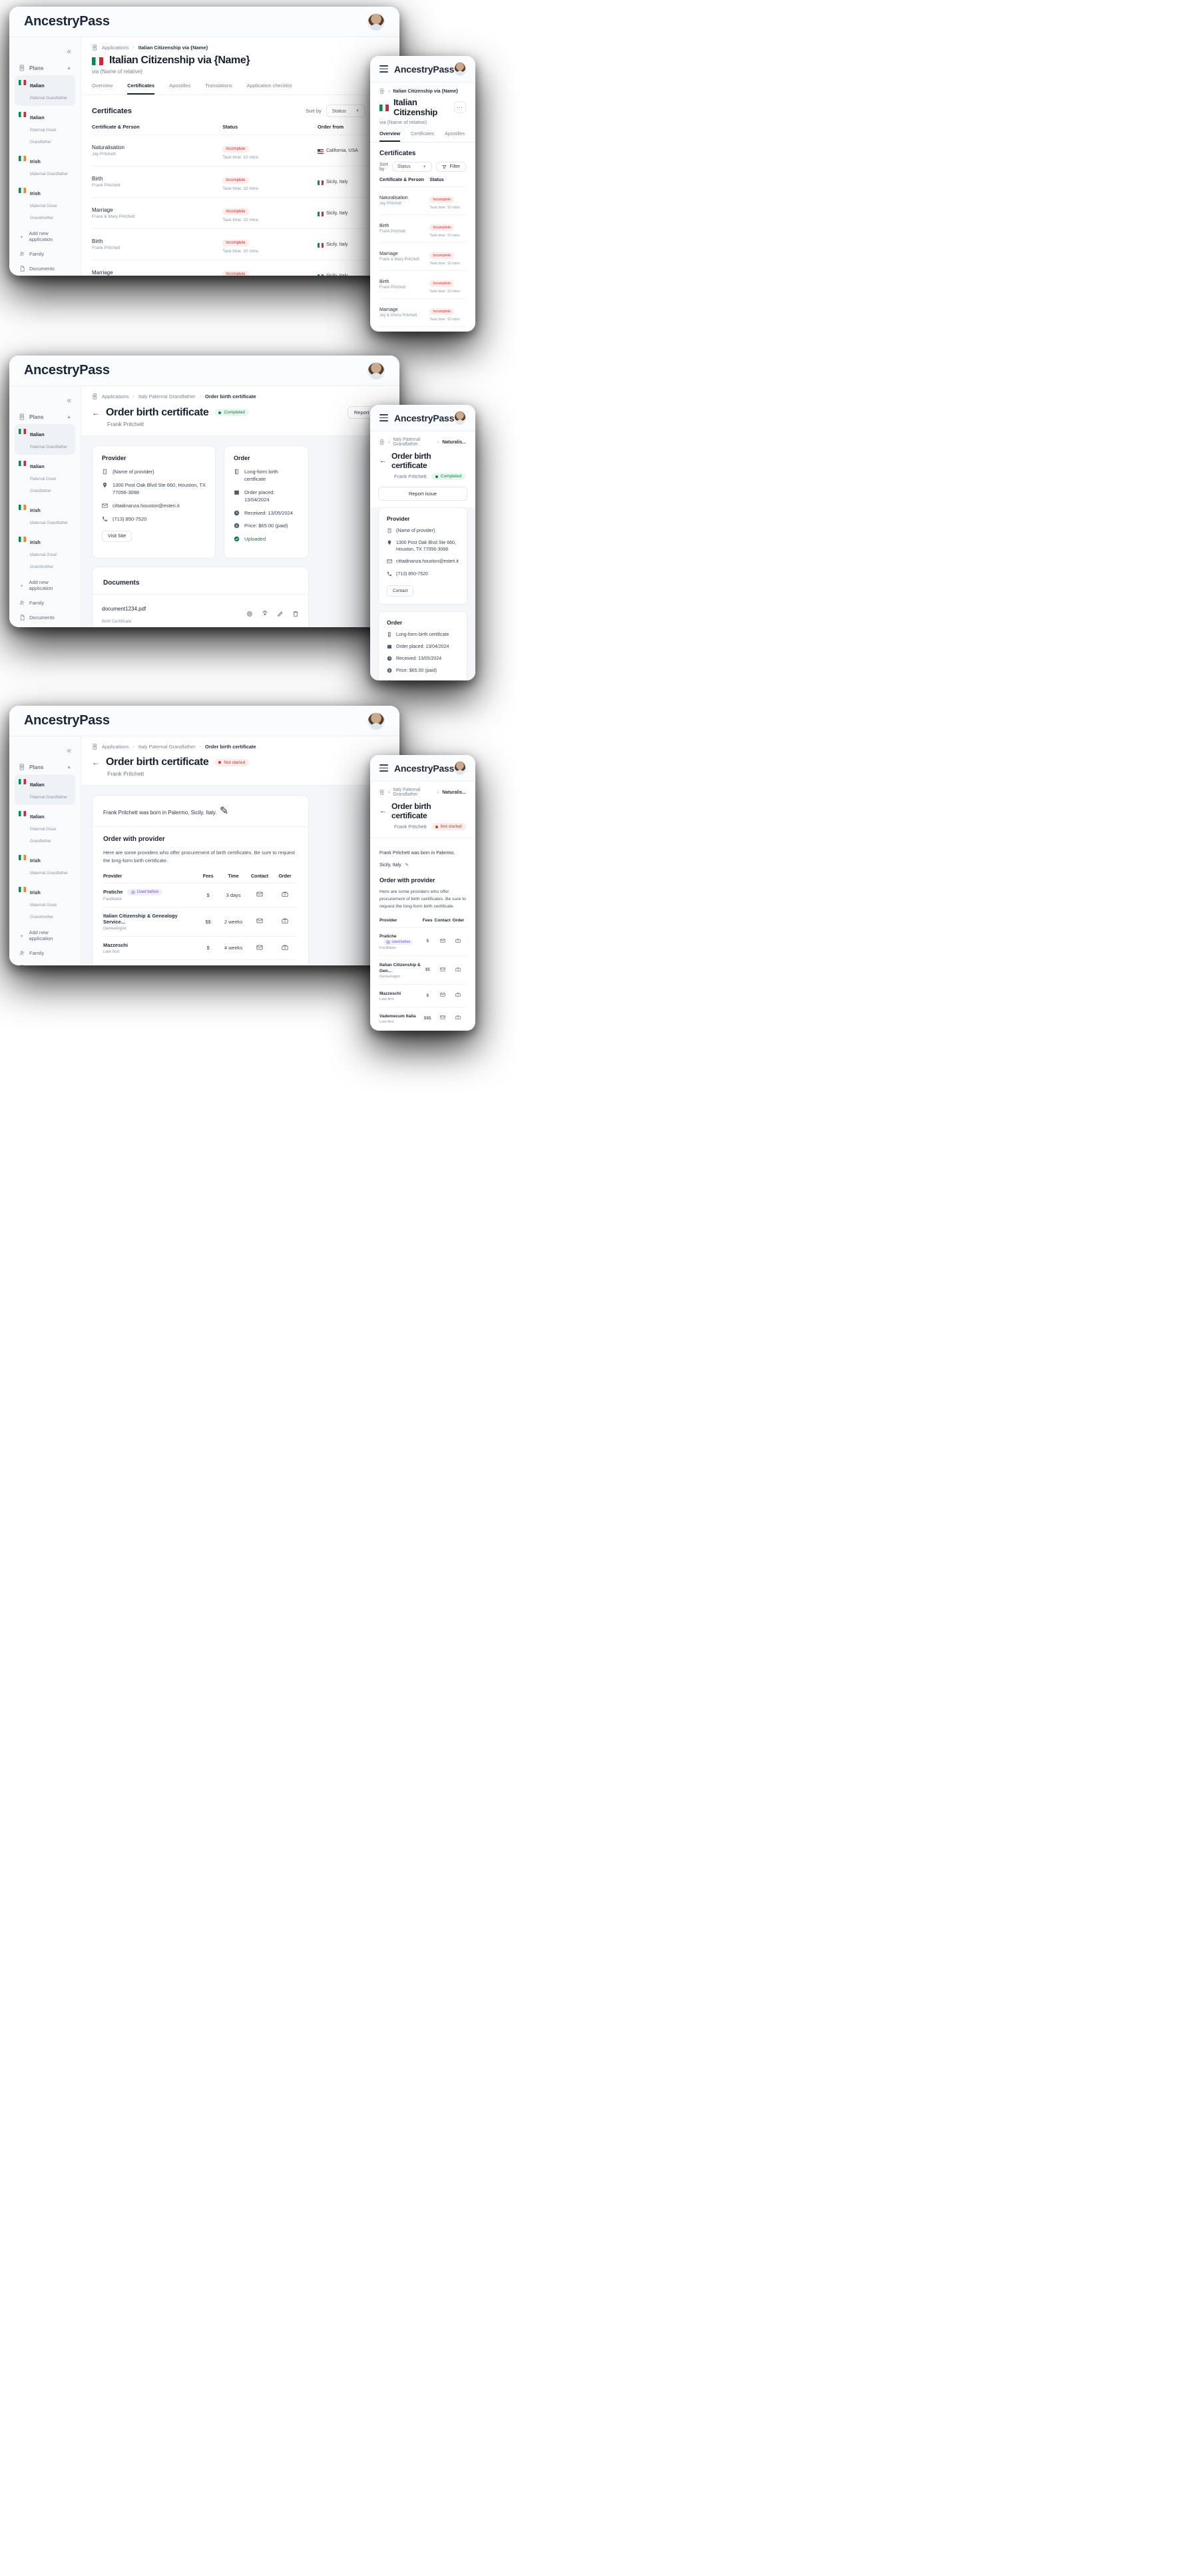  What do you see at coordinates (423, 941) in the screenshot?
I see `table-row: Pratiche Used before Facilitator $` at bounding box center [423, 941].